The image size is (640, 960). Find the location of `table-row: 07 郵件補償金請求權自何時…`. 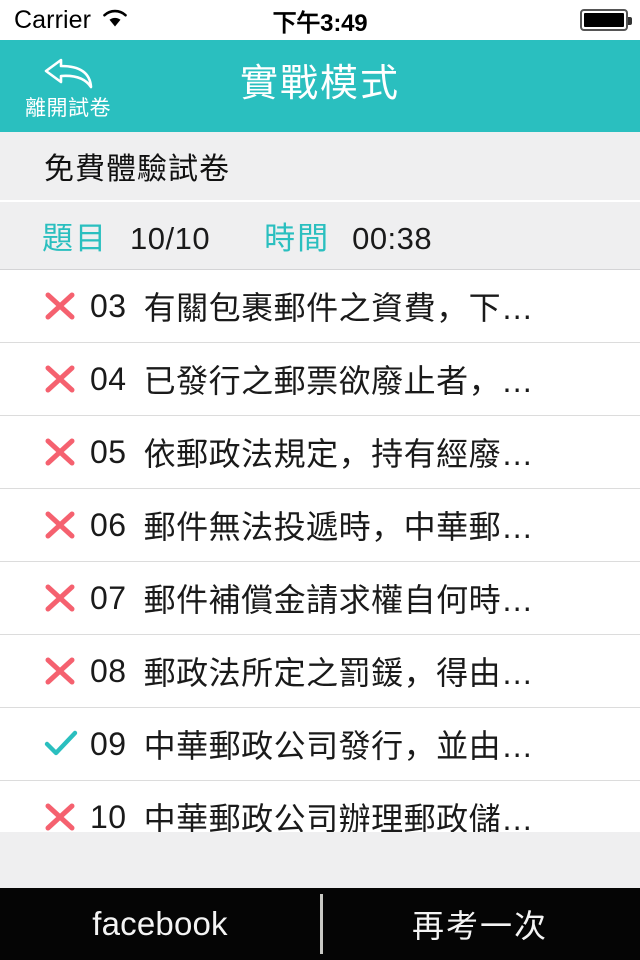

table-row: 07 郵件補償金請求權自何時… is located at coordinates (320, 598).